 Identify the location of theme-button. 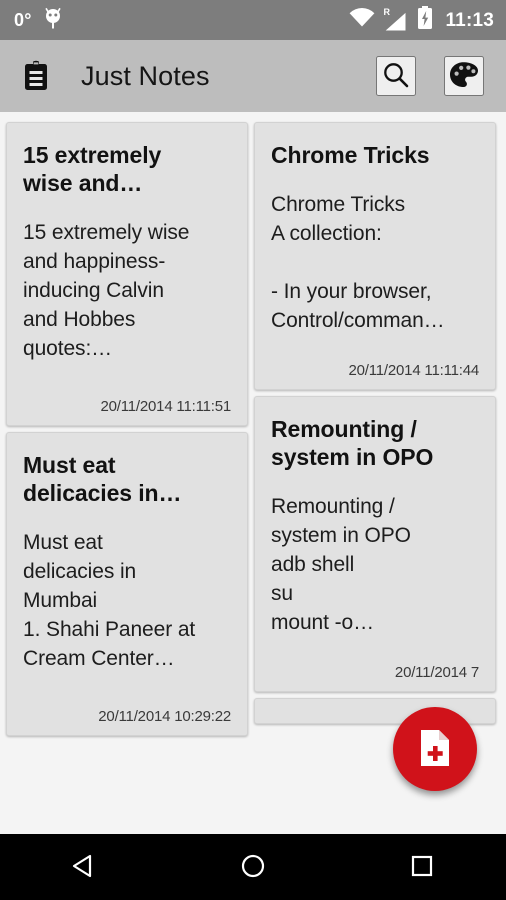
(464, 76).